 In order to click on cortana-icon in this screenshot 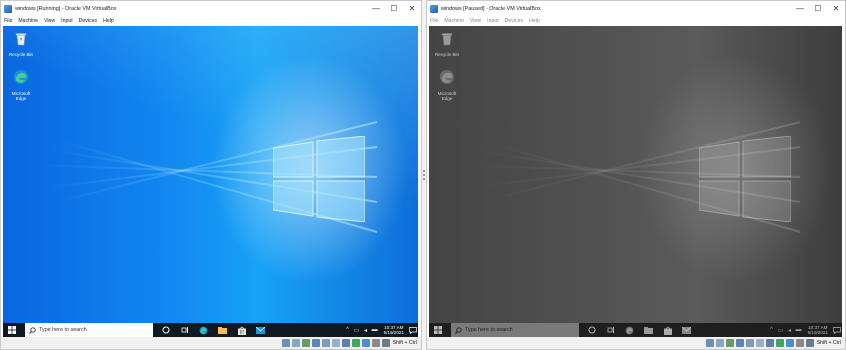, I will do `click(591, 330)`.